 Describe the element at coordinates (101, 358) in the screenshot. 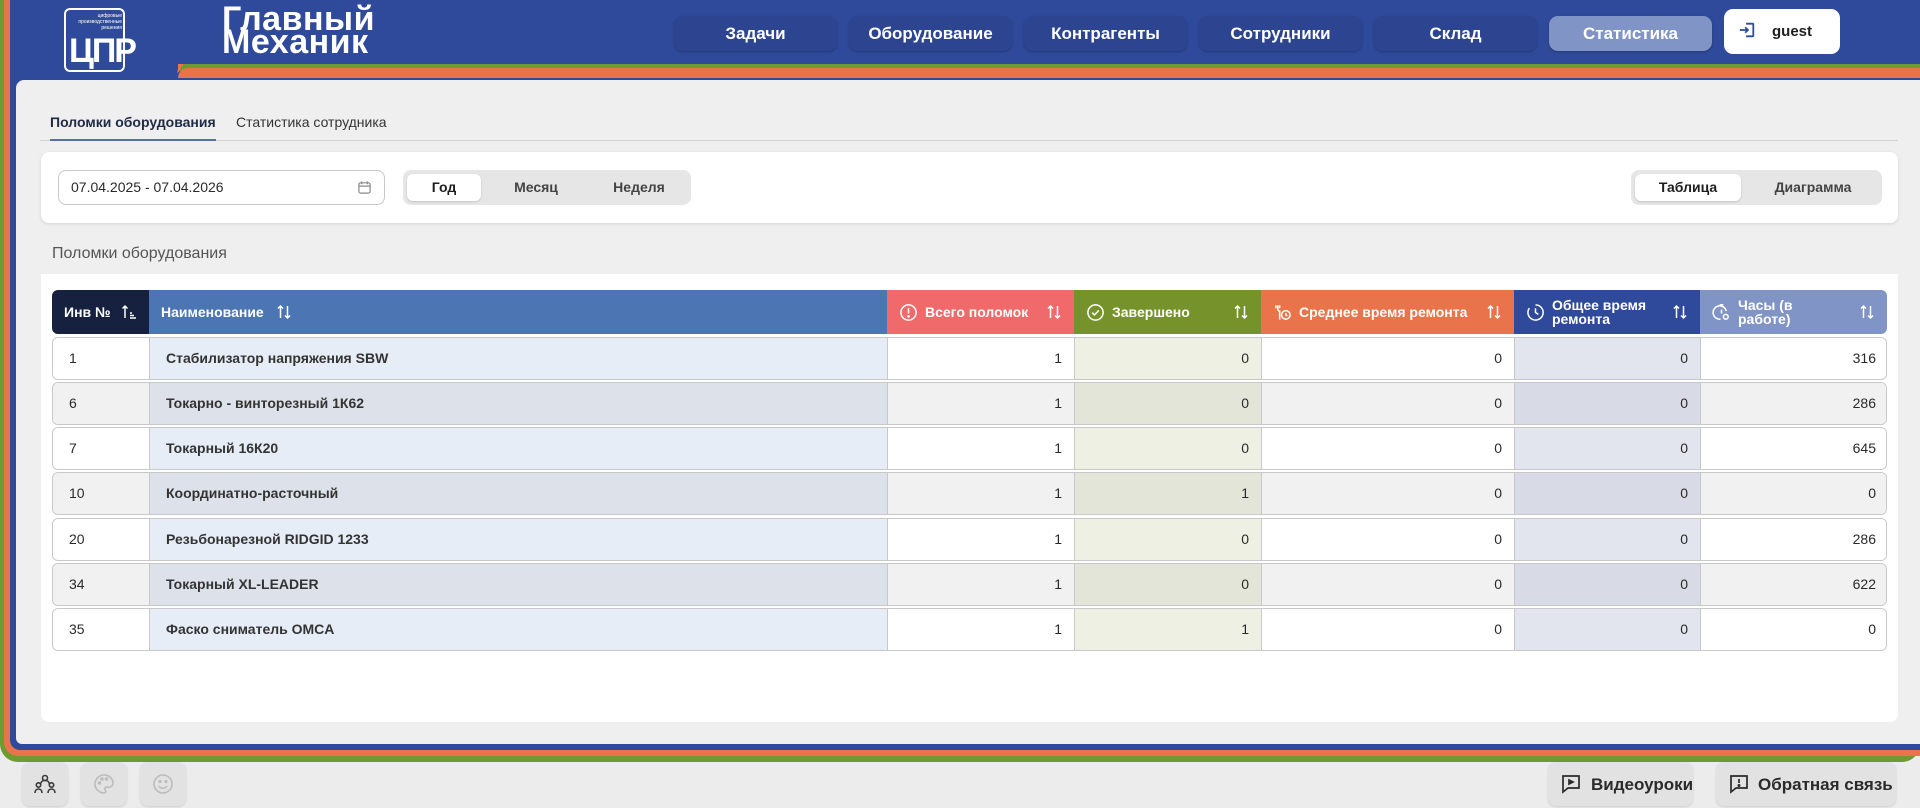

I see `cell-inv: 1` at that location.